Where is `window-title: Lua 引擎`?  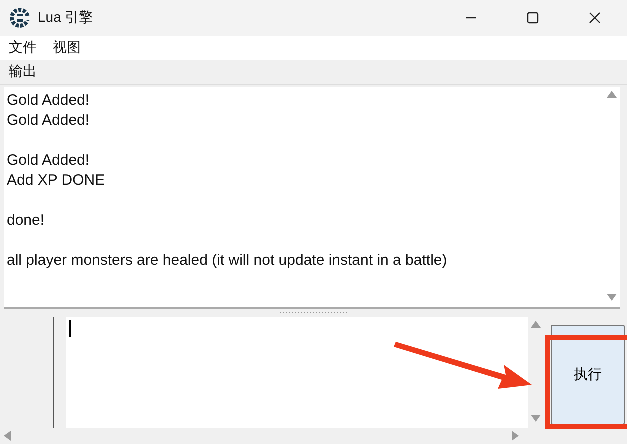
window-title: Lua 引擎 is located at coordinates (66, 18).